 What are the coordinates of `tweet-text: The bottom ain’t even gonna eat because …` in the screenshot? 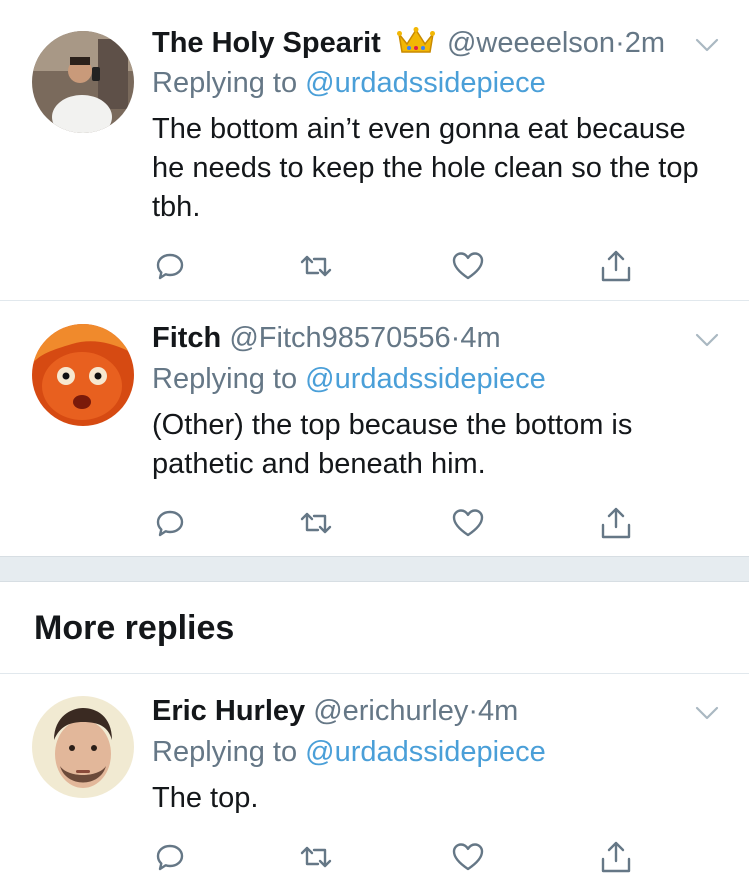 It's located at (425, 168).